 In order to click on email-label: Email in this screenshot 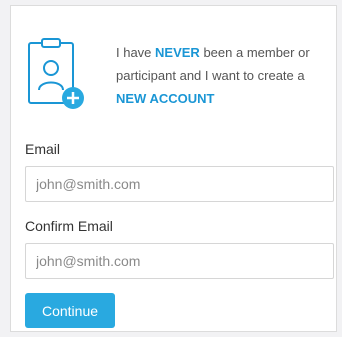, I will do `click(43, 149)`.